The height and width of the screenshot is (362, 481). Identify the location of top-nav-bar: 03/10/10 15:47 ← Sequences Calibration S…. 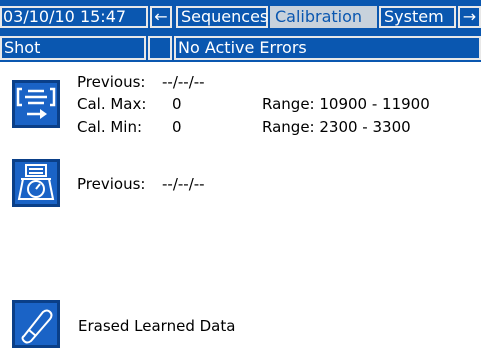
(240, 16).